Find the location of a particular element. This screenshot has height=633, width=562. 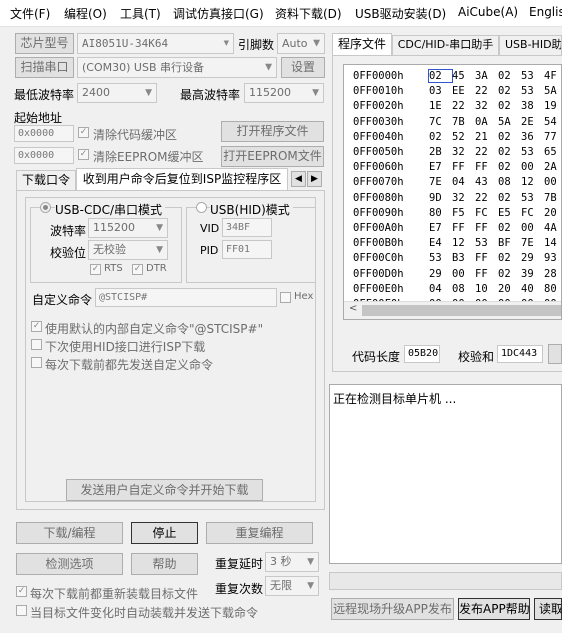

min-baud-select: 2400 ▼ is located at coordinates (117, 93).